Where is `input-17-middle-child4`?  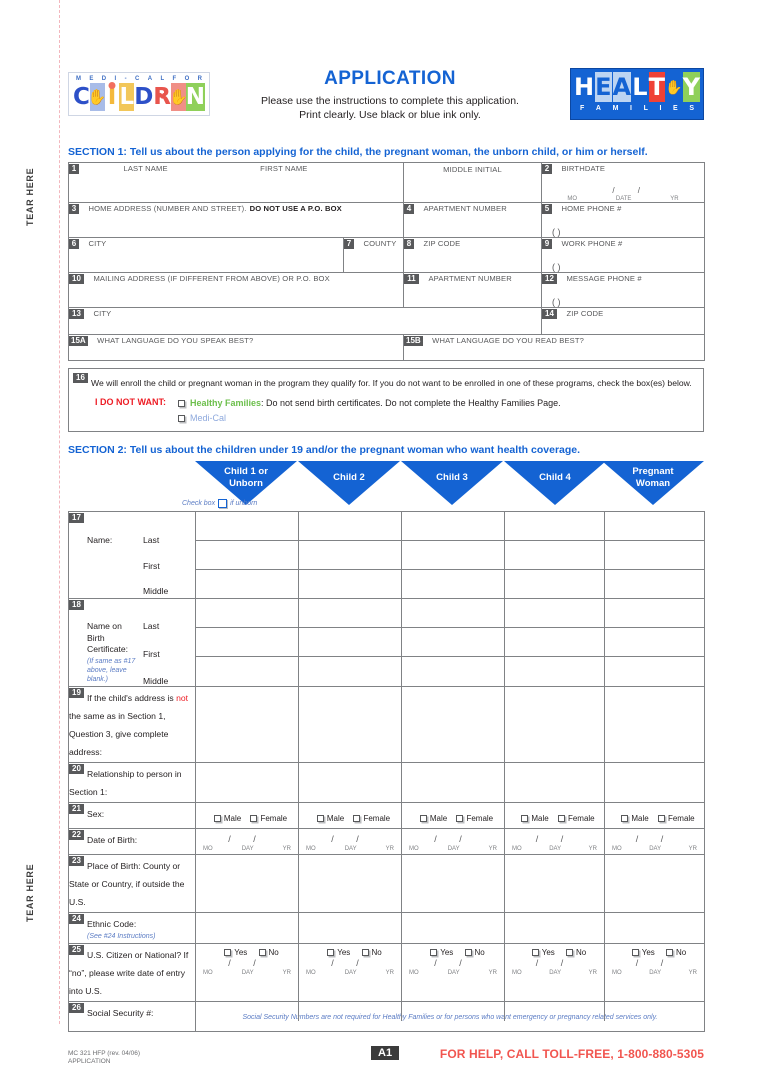
input-17-middle-child4 is located at coordinates (554, 584).